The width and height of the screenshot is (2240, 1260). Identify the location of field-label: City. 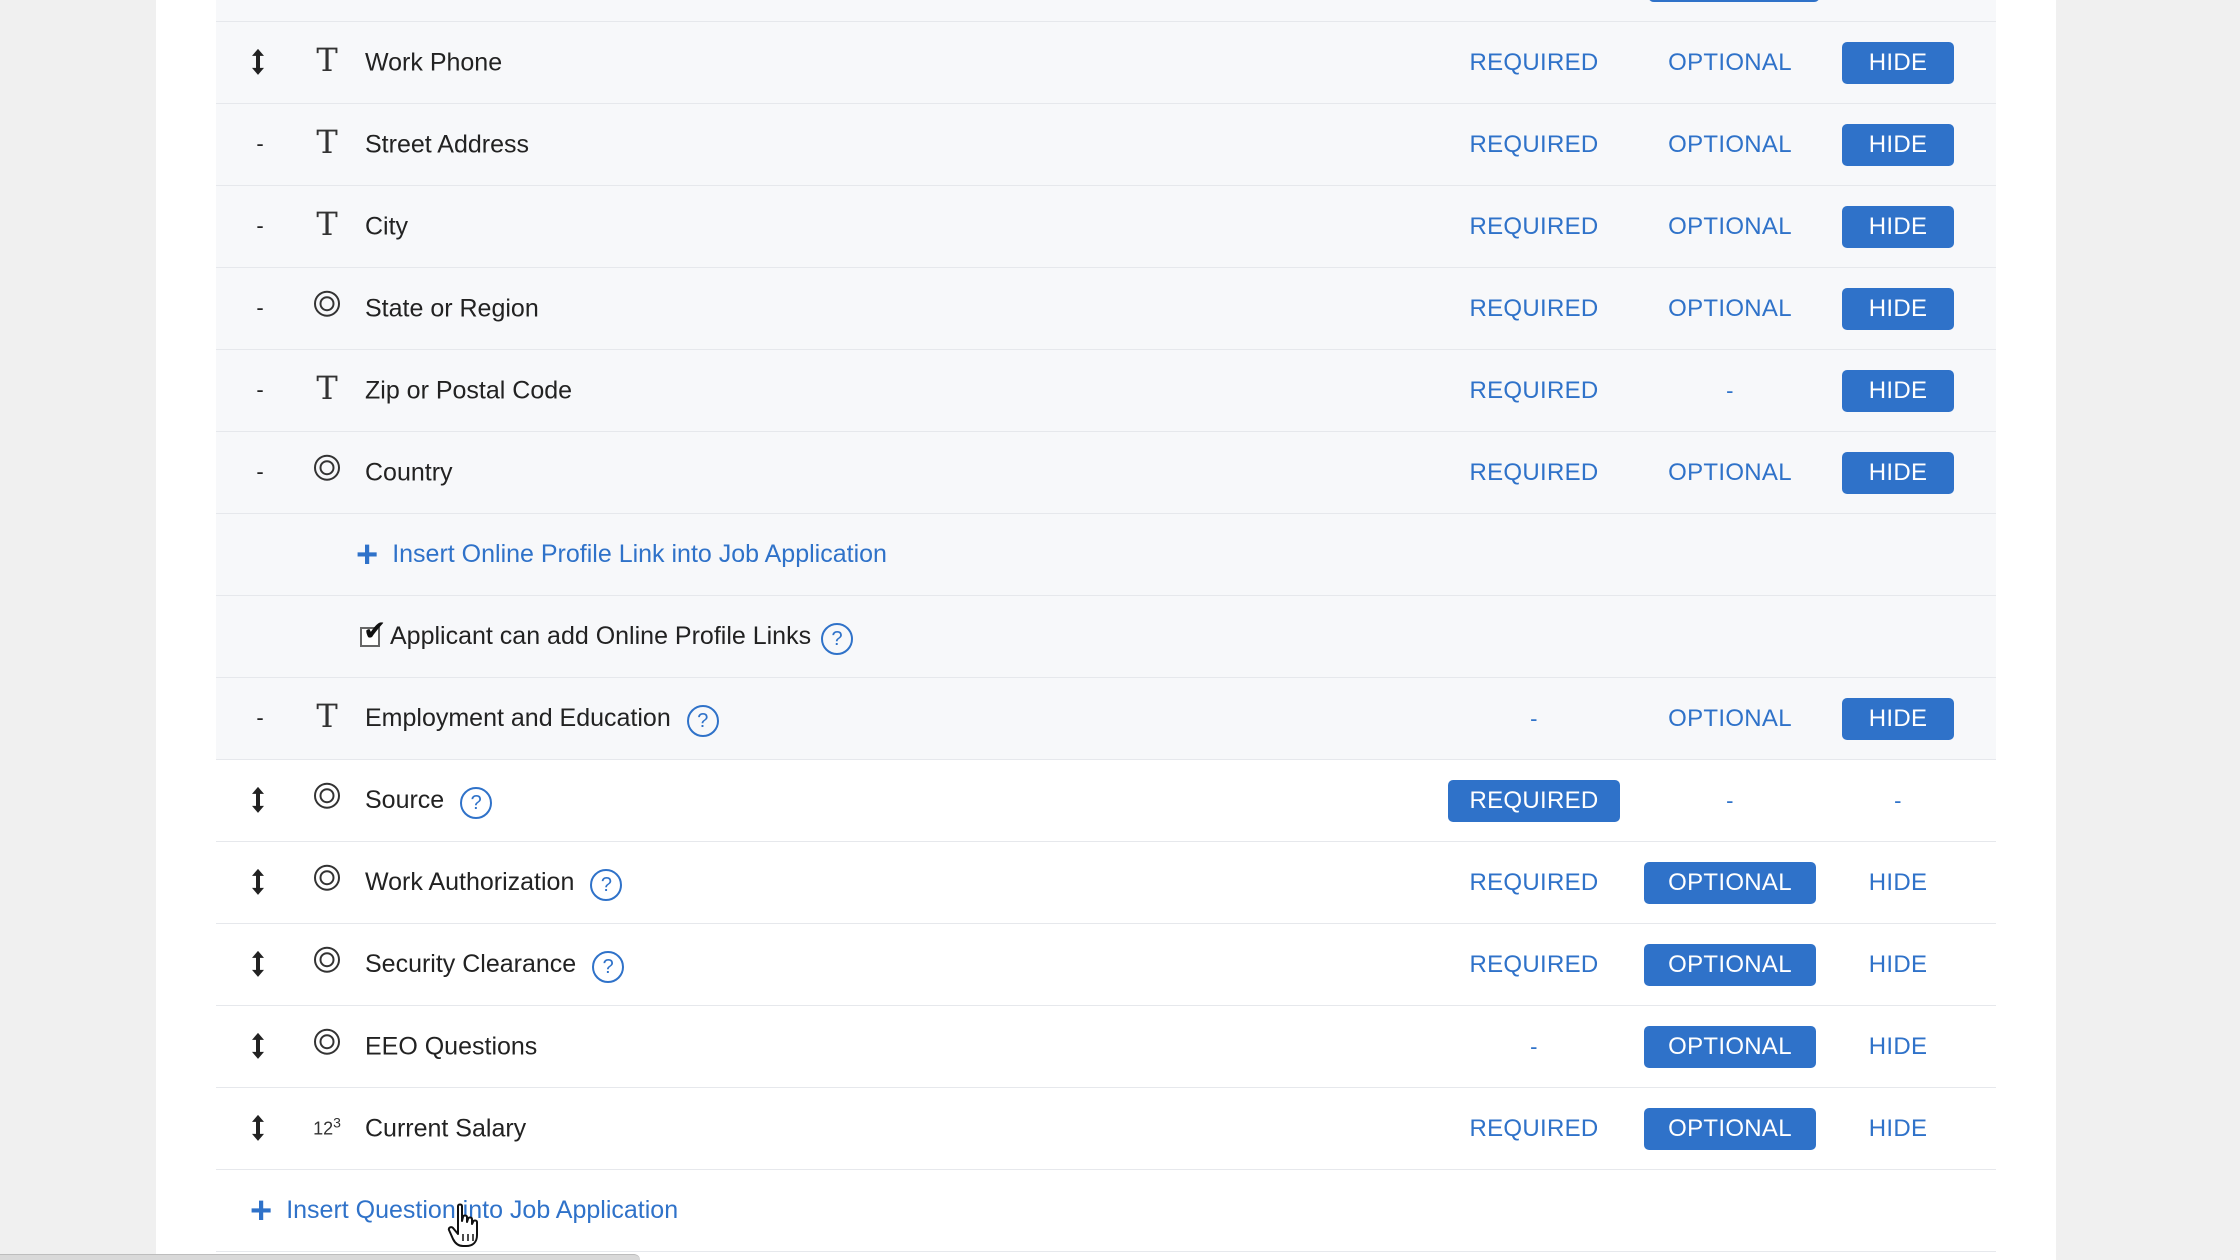
(386, 226).